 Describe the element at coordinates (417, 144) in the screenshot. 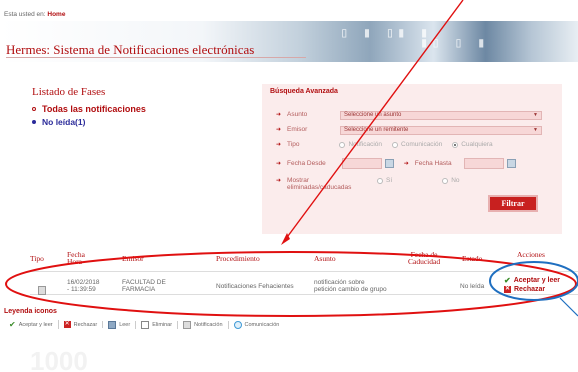

I see `tipo-radio-comunicacion: Comunicación` at that location.